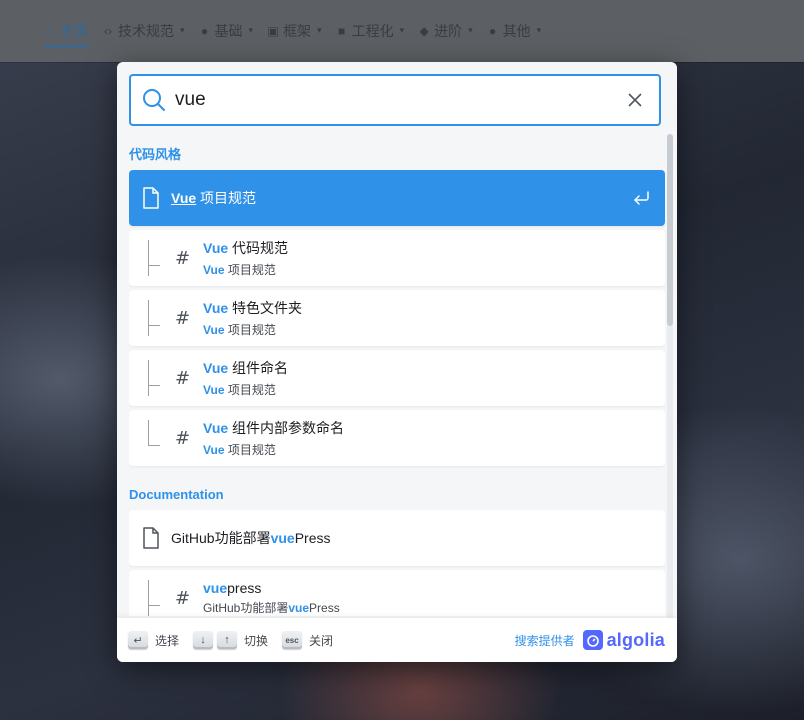 This screenshot has height=720, width=804. I want to click on result-title: Vue 代码规范, so click(245, 248).